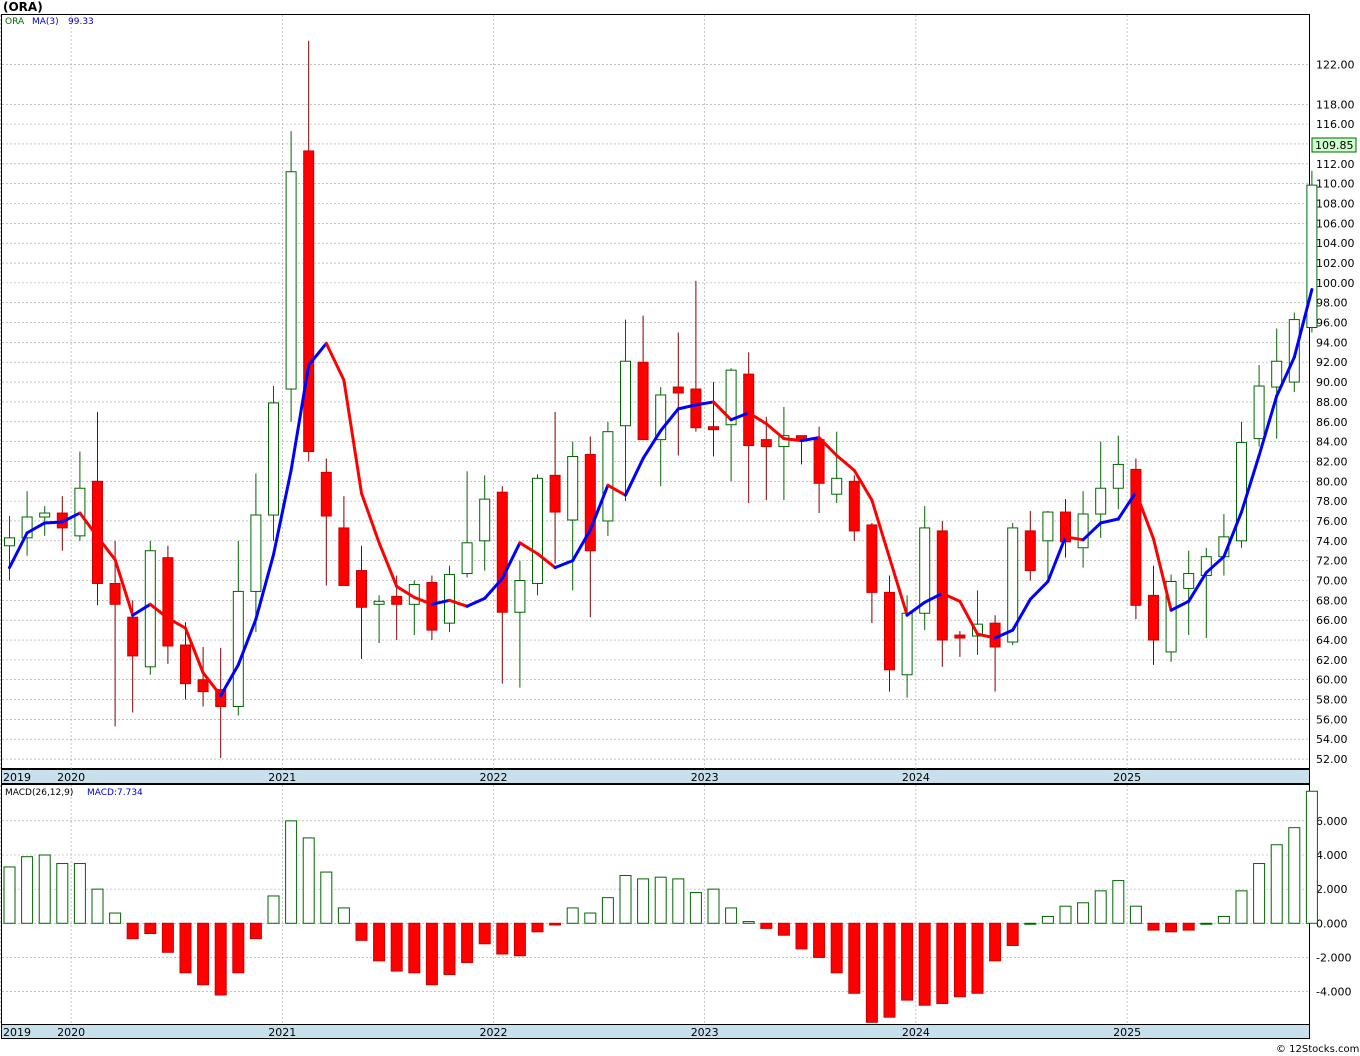 The width and height of the screenshot is (1360, 1056). Describe the element at coordinates (1332, 821) in the screenshot. I see `macd-tick-label: 6.000` at that location.